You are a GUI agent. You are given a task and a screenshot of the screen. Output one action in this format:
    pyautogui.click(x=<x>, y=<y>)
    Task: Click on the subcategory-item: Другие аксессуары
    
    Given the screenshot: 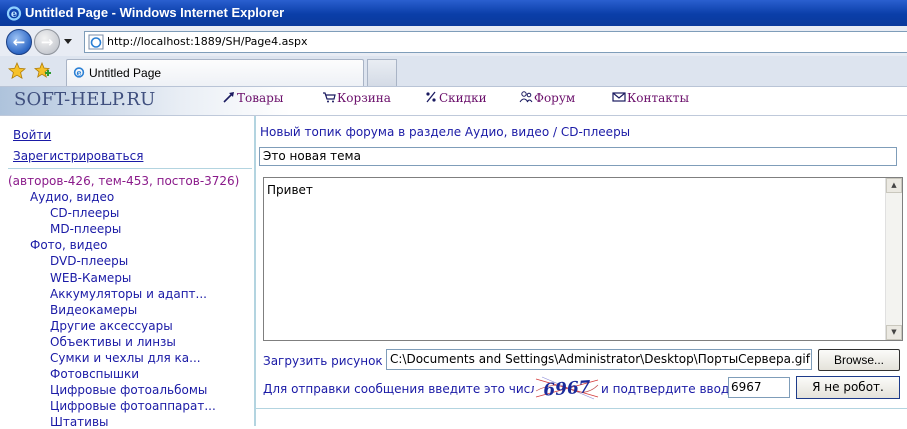 What is the action you would take?
    pyautogui.click(x=111, y=326)
    